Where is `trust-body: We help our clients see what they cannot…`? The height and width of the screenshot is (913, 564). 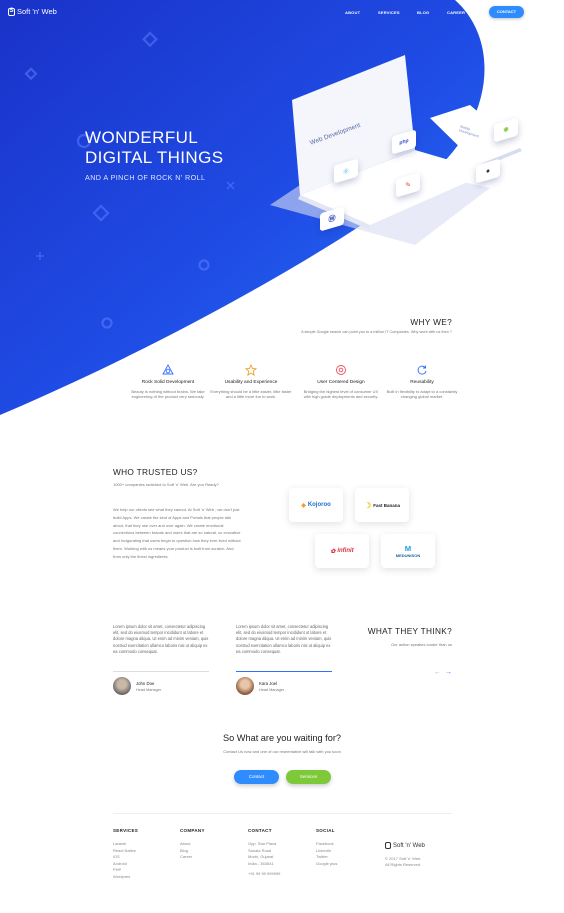
trust-body: We help our clients see what they cannot… is located at coordinates (177, 533).